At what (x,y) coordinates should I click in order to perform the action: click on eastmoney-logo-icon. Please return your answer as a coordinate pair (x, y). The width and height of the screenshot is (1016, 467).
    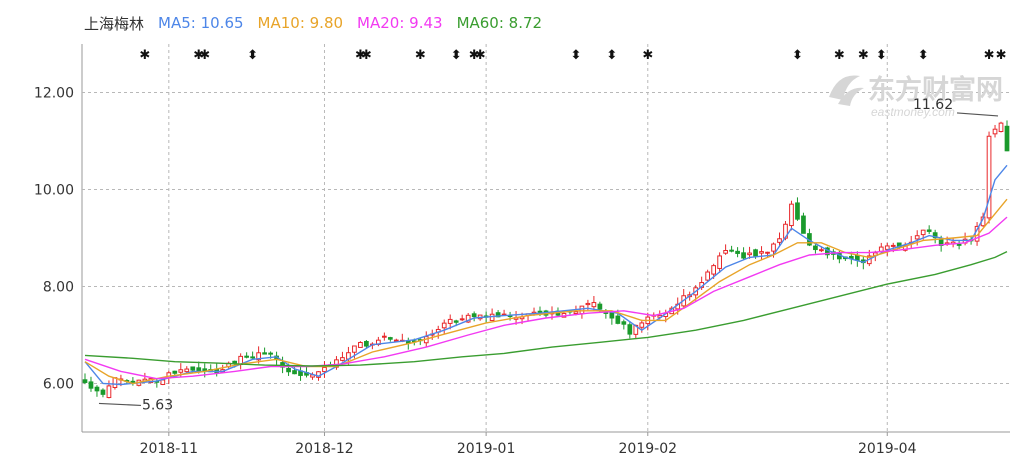
    Looking at the image, I should click on (846, 90).